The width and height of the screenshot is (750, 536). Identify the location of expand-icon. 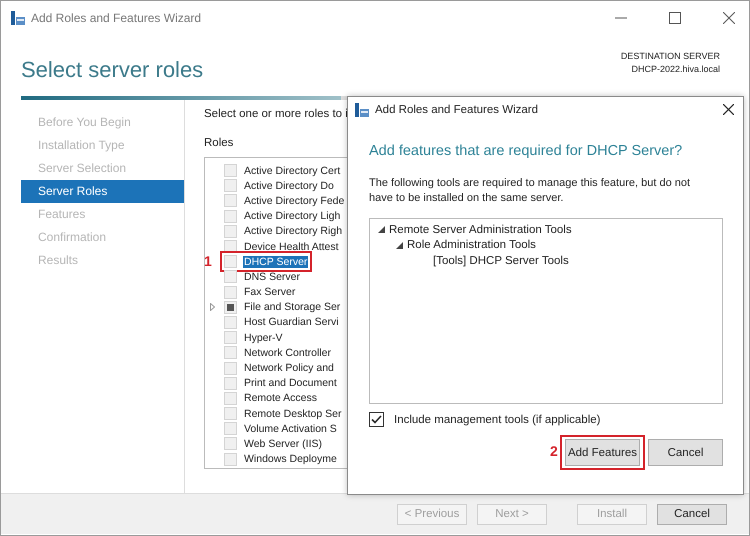
(212, 307).